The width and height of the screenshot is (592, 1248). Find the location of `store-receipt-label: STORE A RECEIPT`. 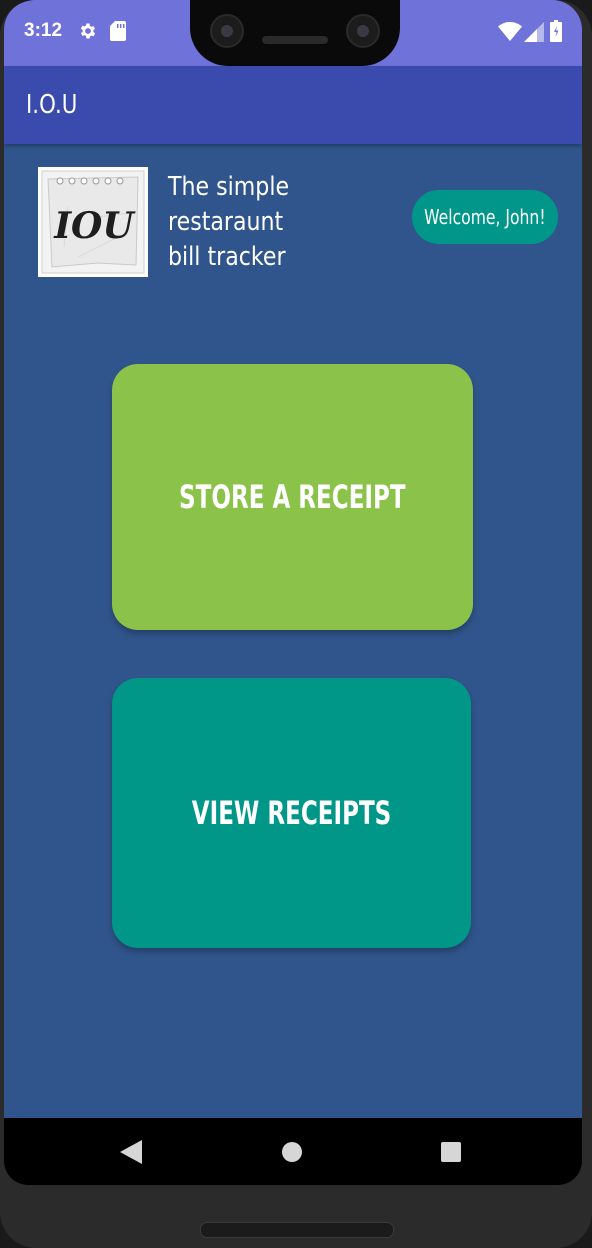

store-receipt-label: STORE A RECEIPT is located at coordinates (292, 497).